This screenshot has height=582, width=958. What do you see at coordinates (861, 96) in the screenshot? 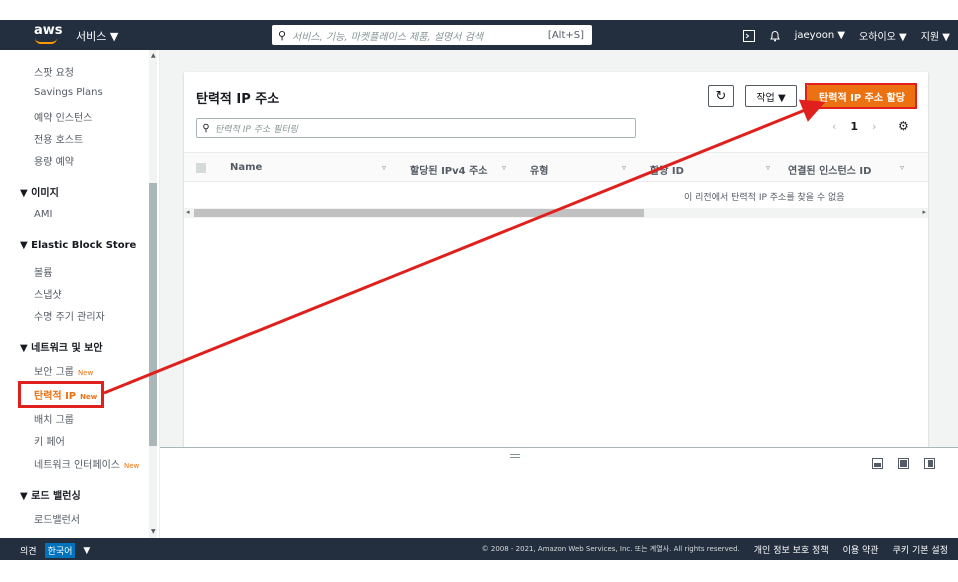
I see `annotation-highlight-button` at bounding box center [861, 96].